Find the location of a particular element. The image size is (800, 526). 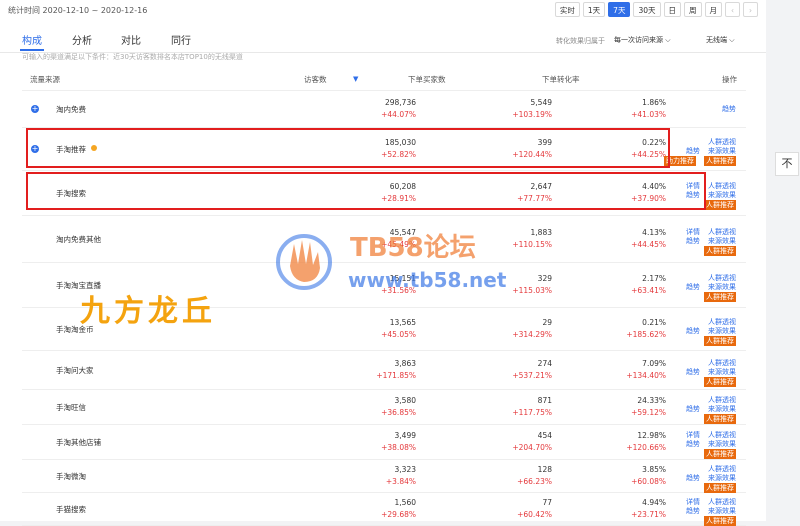

header-visitors: 访客数 is located at coordinates (315, 79).